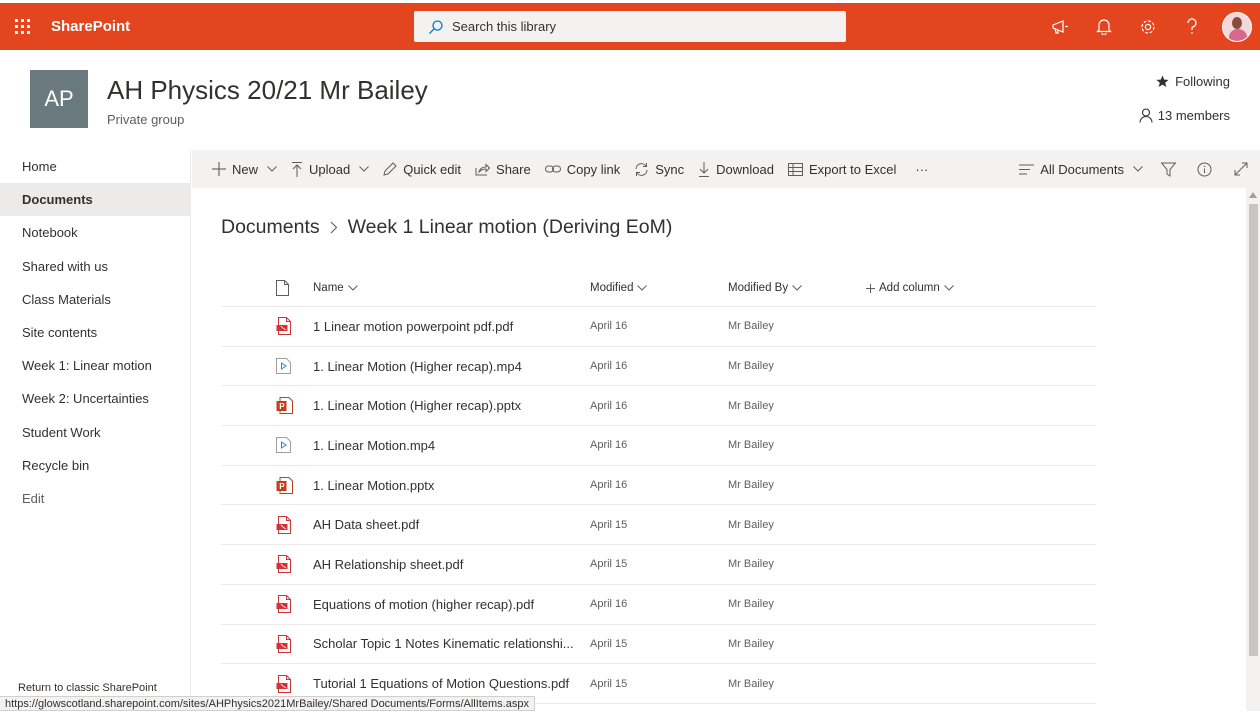 Image resolution: width=1260 pixels, height=711 pixels. Describe the element at coordinates (981, 288) in the screenshot. I see `add-column-button: Add column` at that location.